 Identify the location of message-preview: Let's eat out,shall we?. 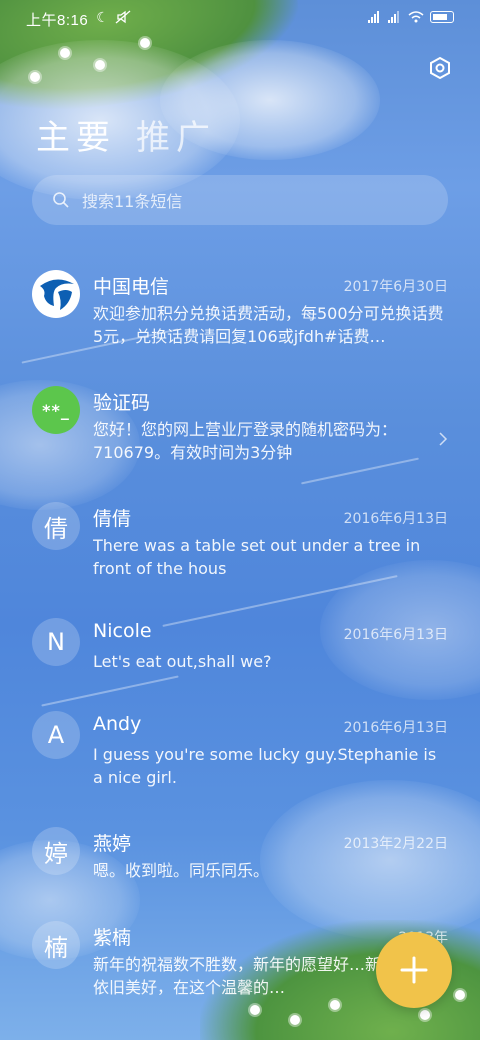
(182, 661).